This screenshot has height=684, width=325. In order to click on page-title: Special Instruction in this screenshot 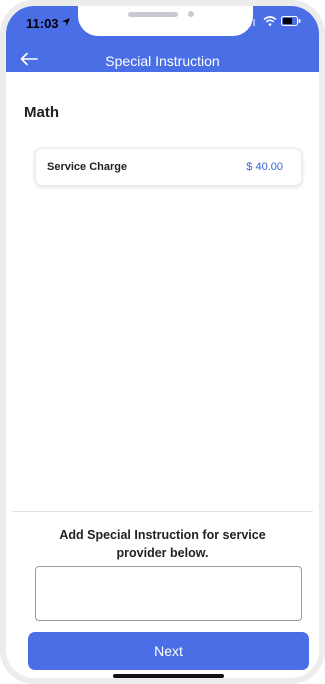, I will do `click(162, 61)`.